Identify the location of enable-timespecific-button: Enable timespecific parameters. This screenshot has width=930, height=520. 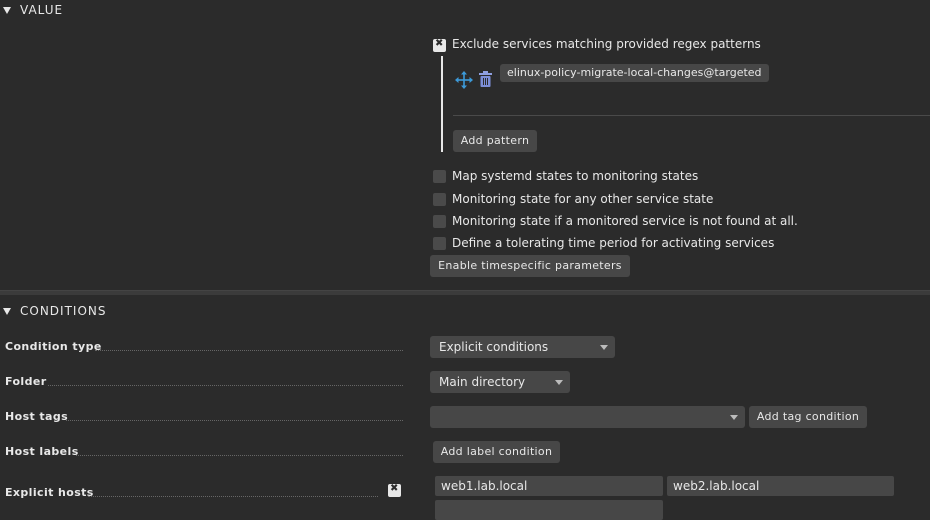
(530, 266).